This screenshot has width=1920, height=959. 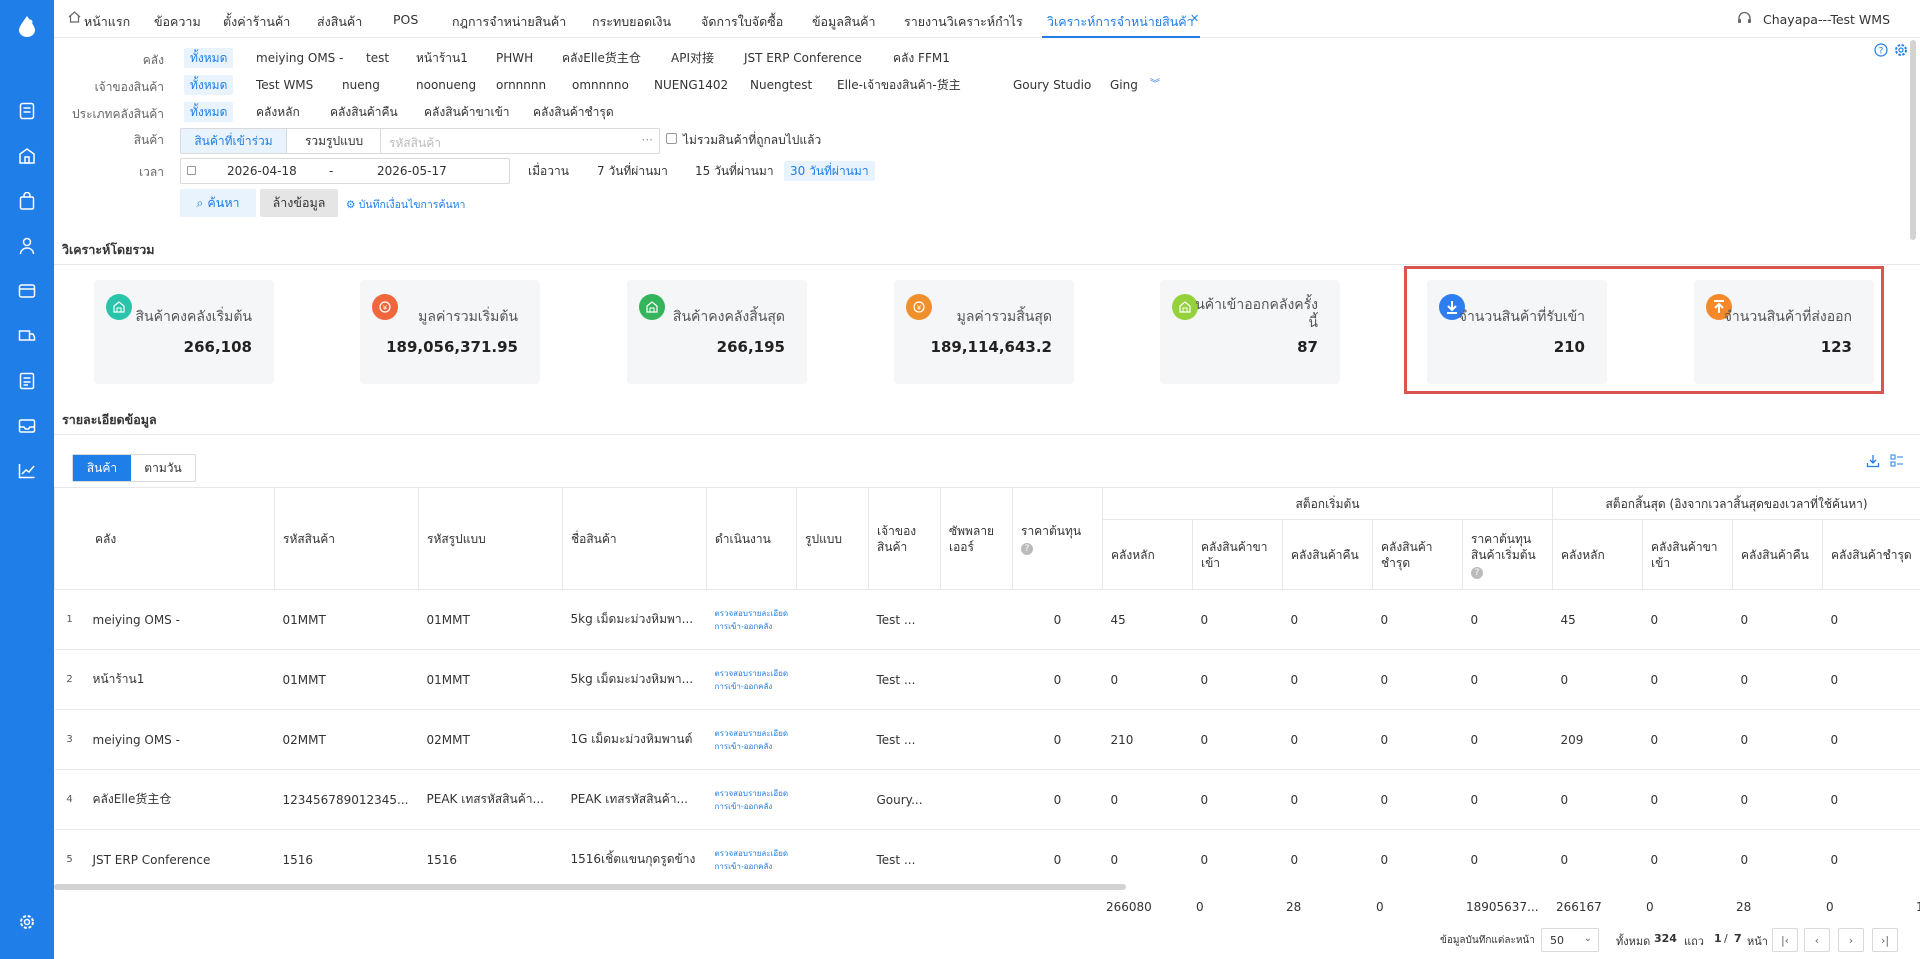 What do you see at coordinates (1120, 22) in the screenshot?
I see `tab-sales-analysis: วิเคราะห์การจำหน่ายสินค้า` at bounding box center [1120, 22].